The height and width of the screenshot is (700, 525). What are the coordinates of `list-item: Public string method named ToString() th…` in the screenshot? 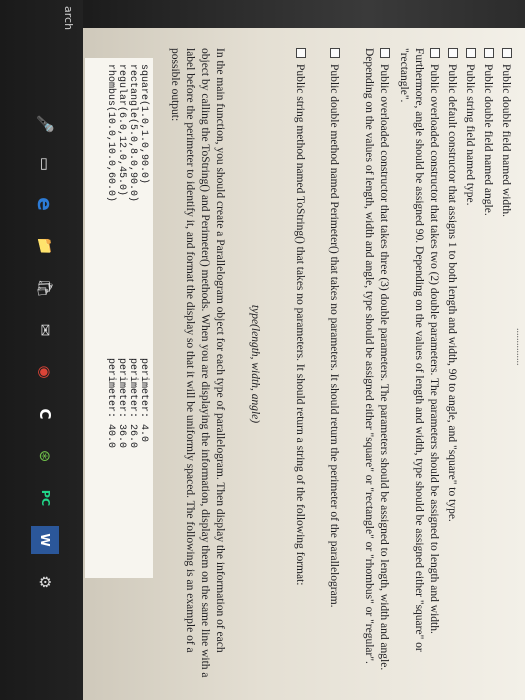 It's located at (299, 363).